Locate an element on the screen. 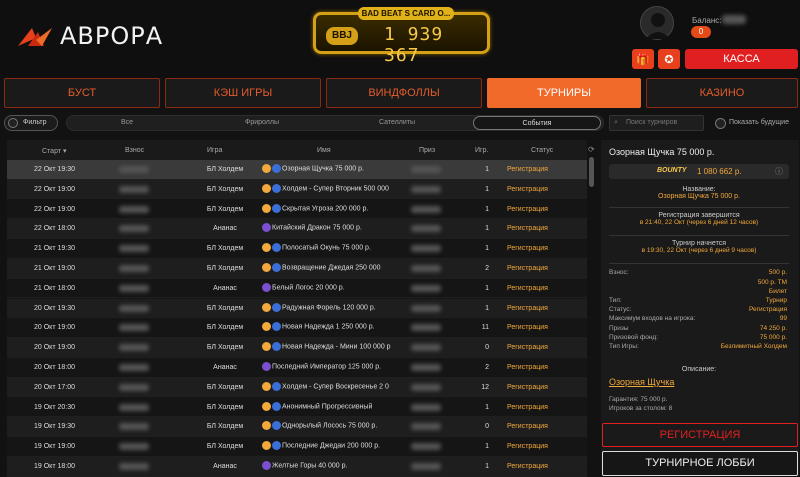  players-table-label: Игроков за столом: is located at coordinates (638, 408).